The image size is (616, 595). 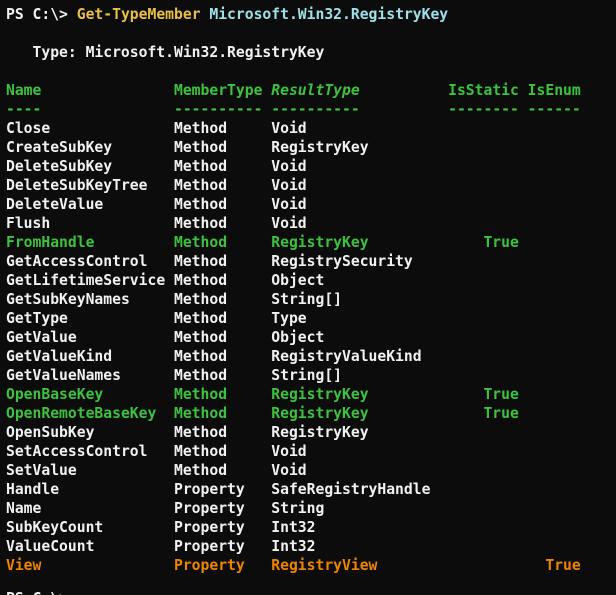 I want to click on cell-name: GetSubKeyNames, so click(x=68, y=299).